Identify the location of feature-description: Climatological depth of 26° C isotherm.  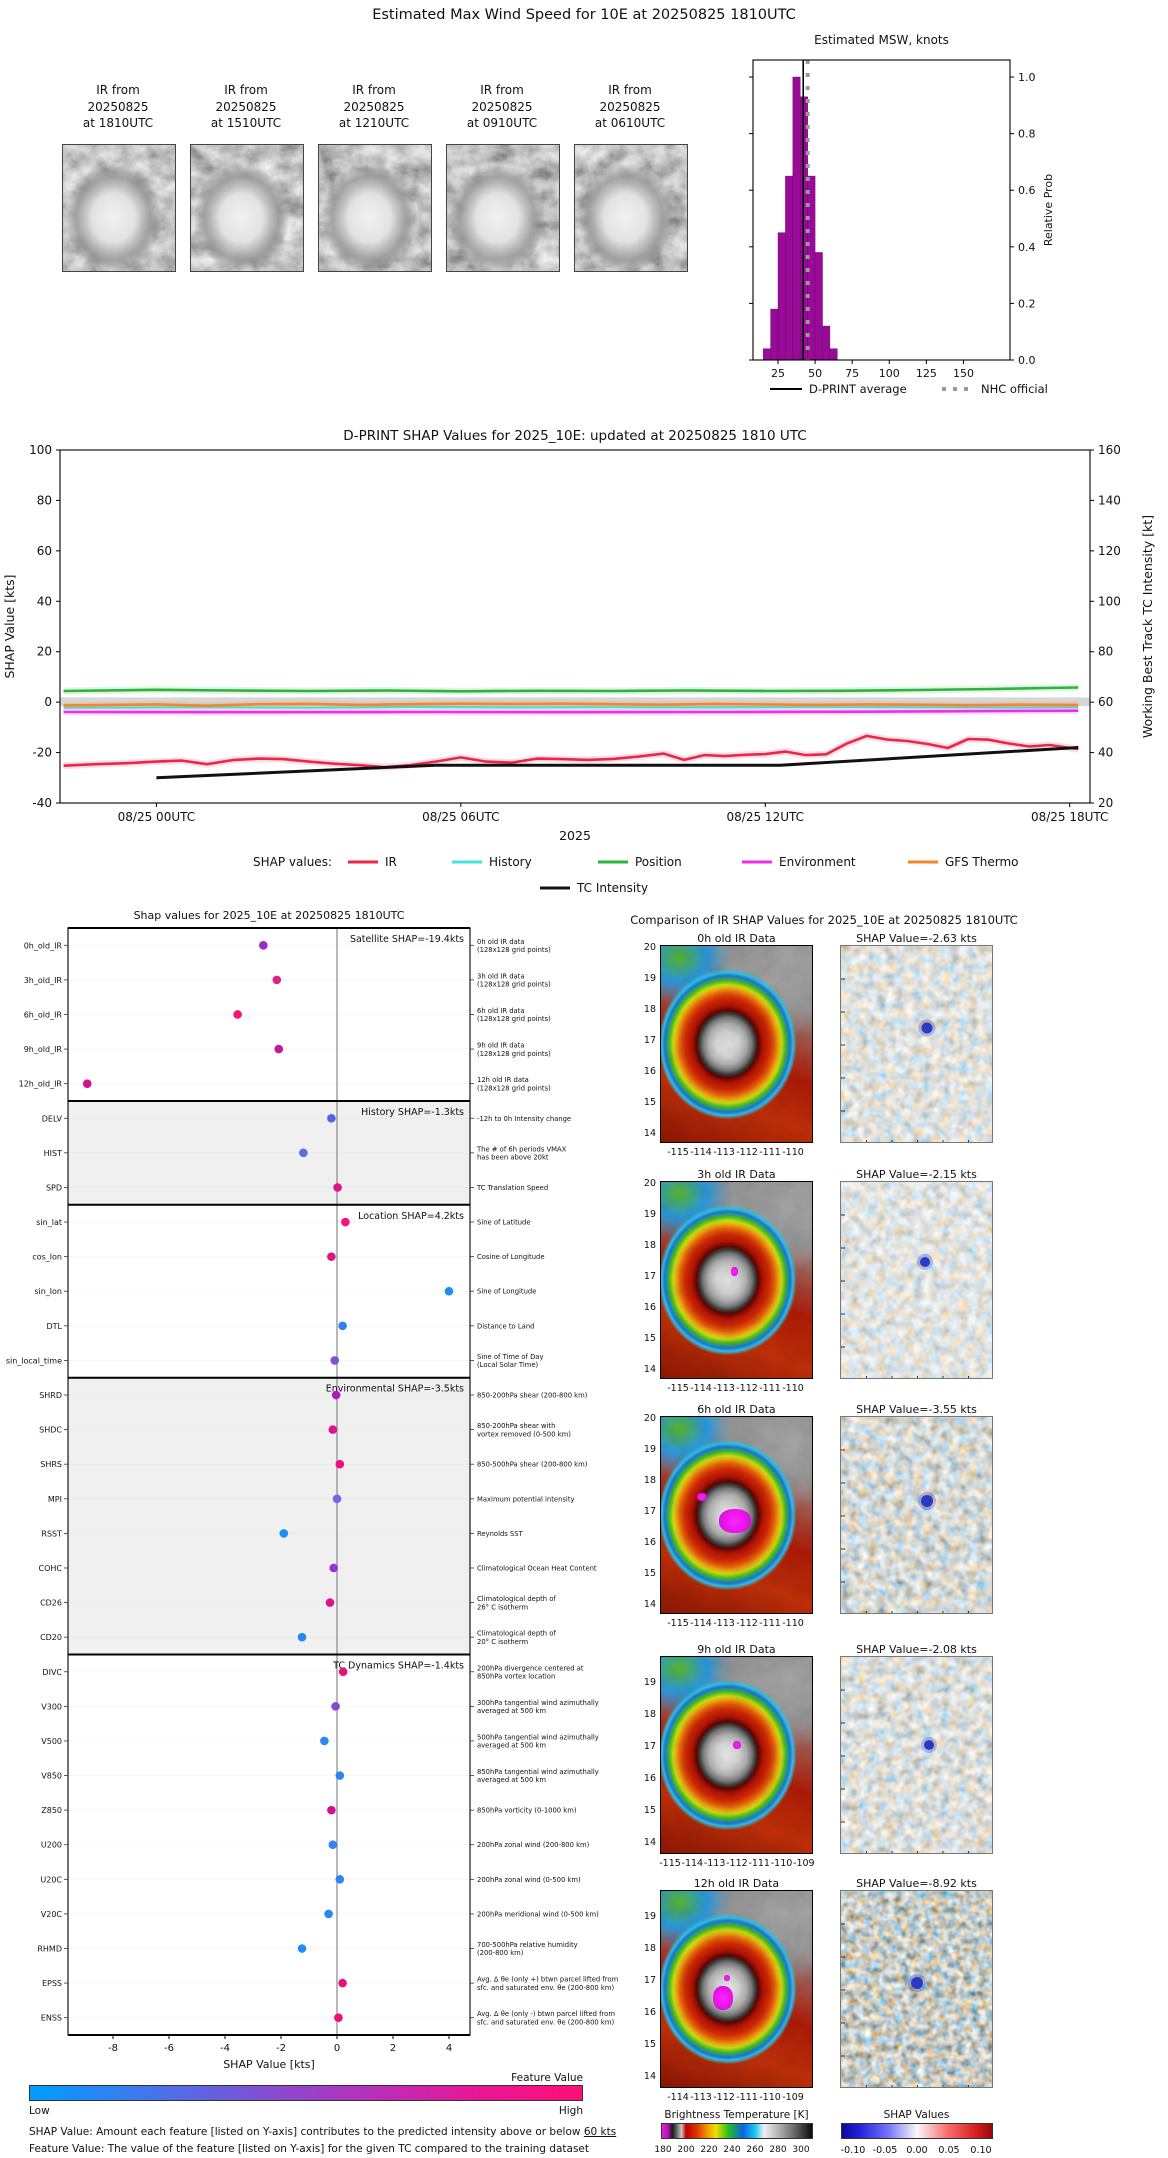
(516, 1603).